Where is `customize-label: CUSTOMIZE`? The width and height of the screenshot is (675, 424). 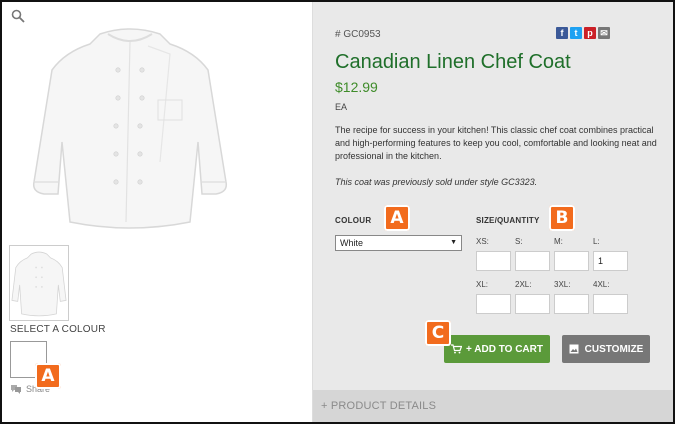 customize-label: CUSTOMIZE is located at coordinates (614, 349).